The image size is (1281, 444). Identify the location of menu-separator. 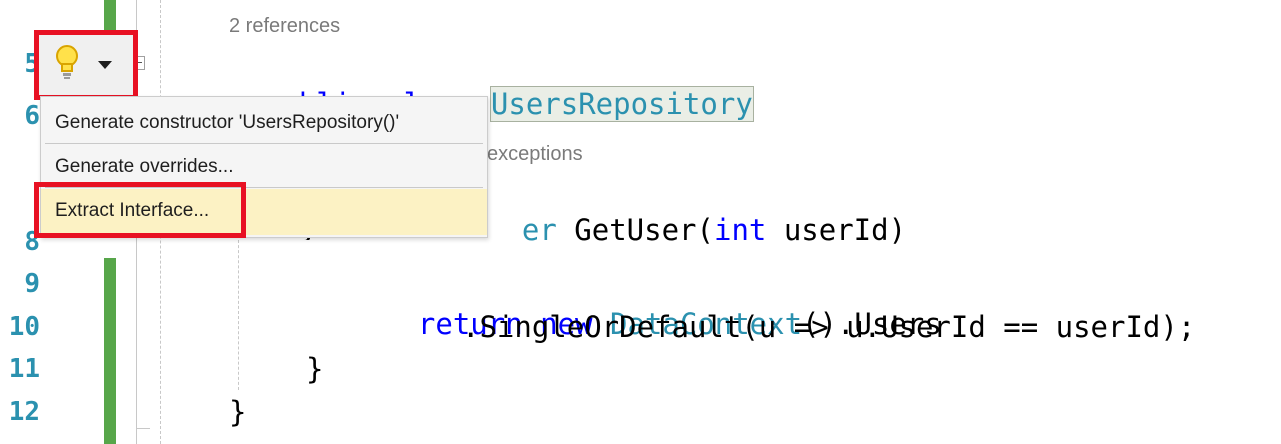
(264, 143).